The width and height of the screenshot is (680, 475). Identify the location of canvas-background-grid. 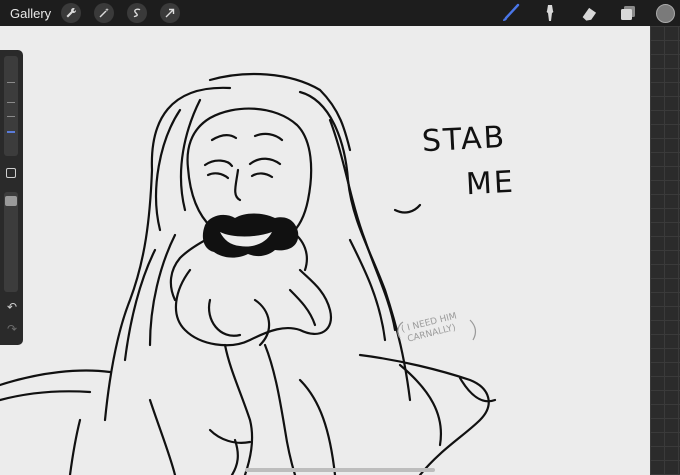
(665, 250).